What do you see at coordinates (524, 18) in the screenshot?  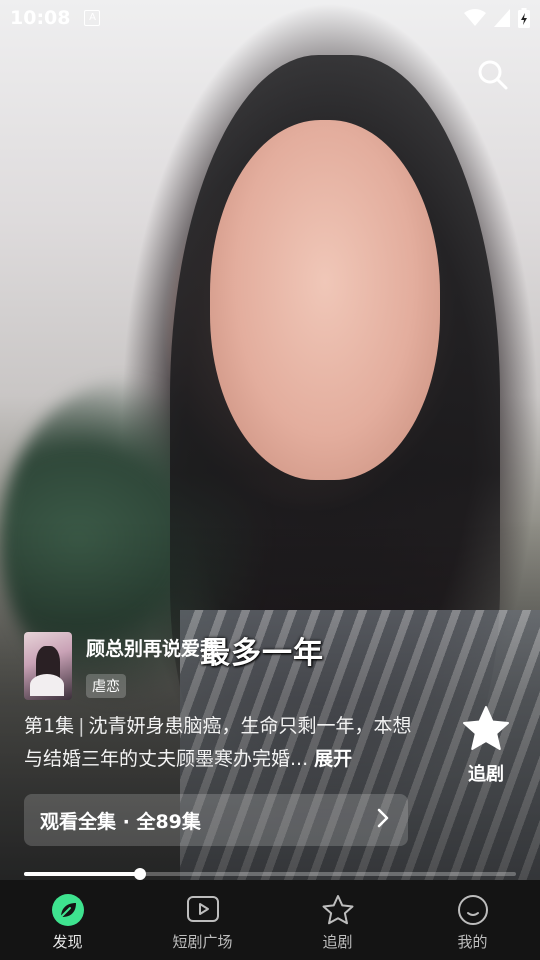 I see `battery-charging-icon` at bounding box center [524, 18].